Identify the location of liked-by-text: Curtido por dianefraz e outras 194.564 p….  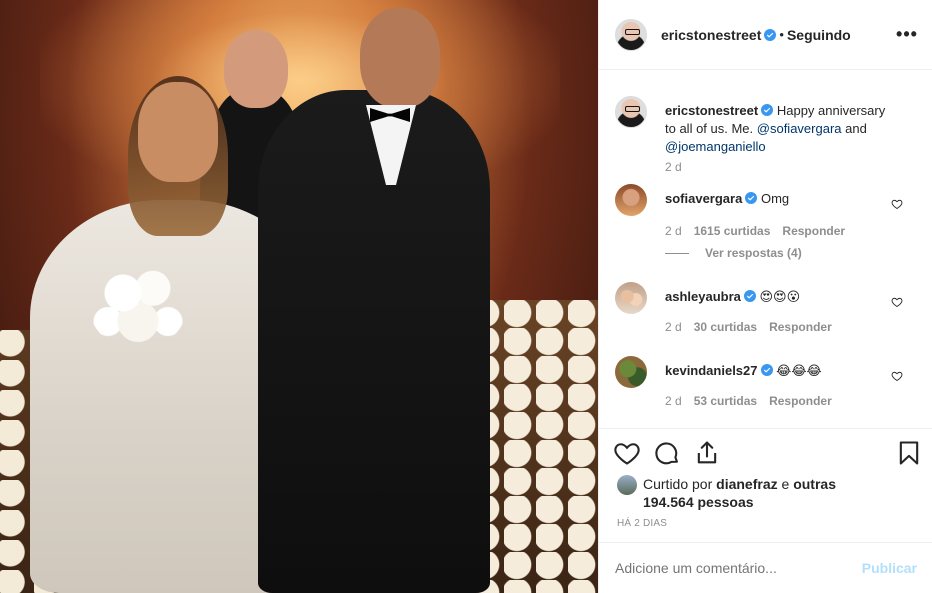
(743, 493).